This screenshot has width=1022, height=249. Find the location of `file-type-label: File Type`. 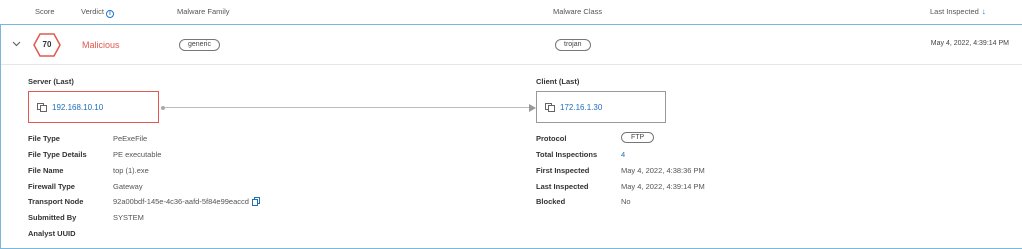

file-type-label: File Type is located at coordinates (44, 138).